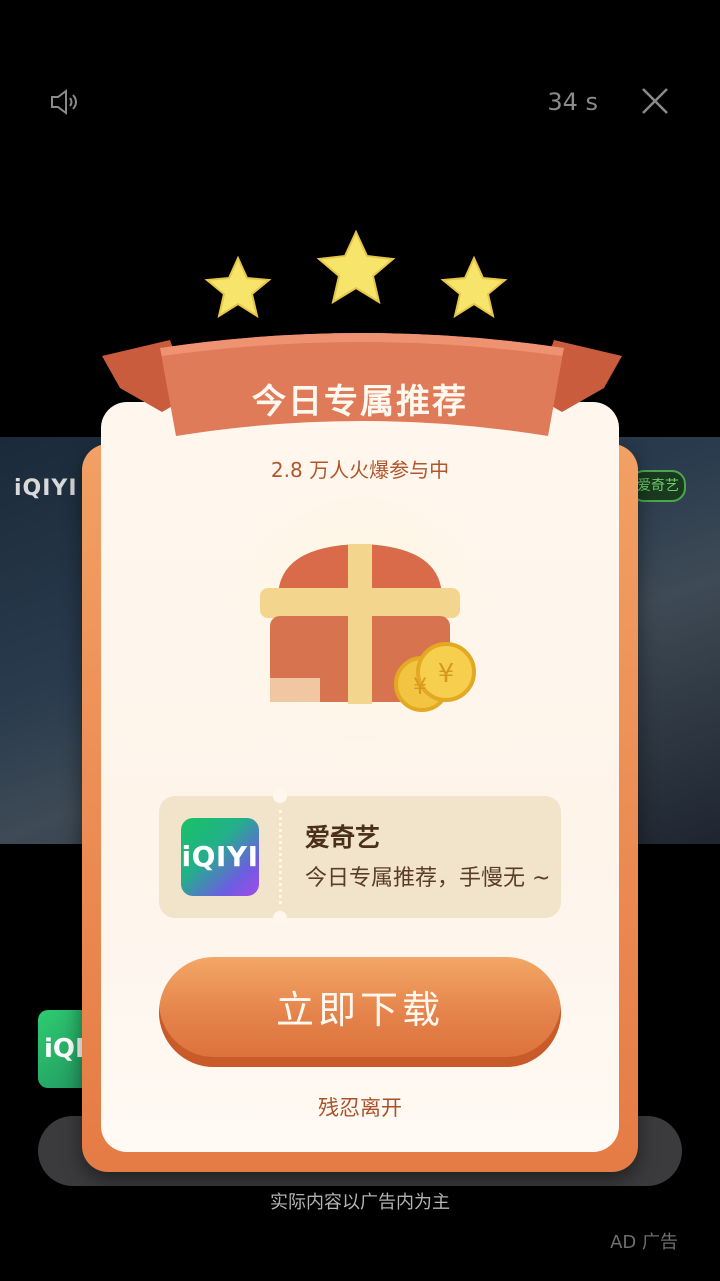 The width and height of the screenshot is (720, 1281). What do you see at coordinates (343, 837) in the screenshot?
I see `app-name: 爱奇艺` at bounding box center [343, 837].